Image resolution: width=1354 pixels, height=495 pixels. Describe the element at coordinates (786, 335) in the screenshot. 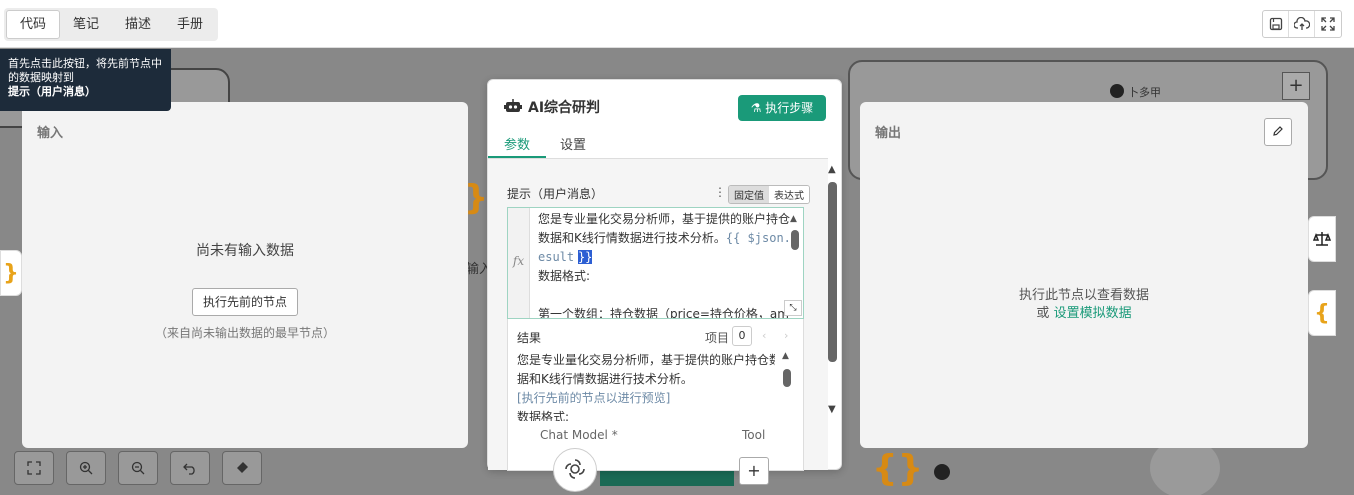

I see `next-item-icon: ›` at that location.